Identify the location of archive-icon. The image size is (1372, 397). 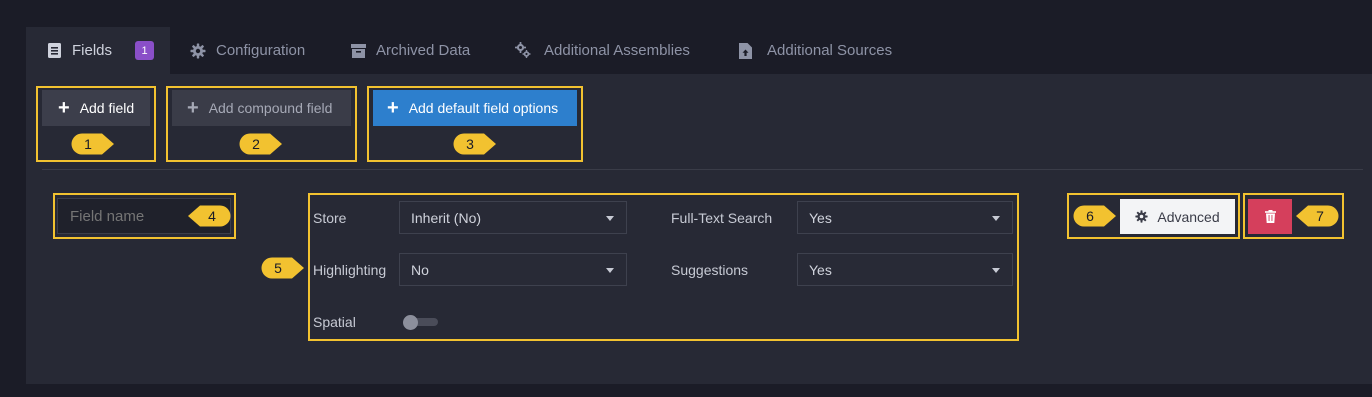
(358, 51).